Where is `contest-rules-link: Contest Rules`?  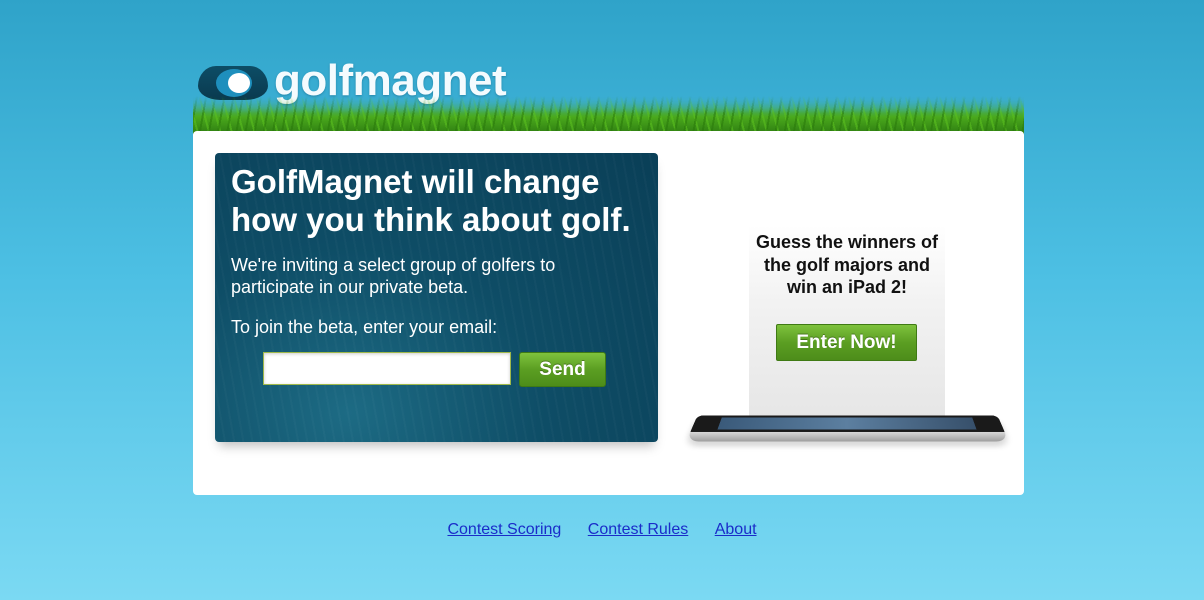
contest-rules-link: Contest Rules is located at coordinates (638, 529).